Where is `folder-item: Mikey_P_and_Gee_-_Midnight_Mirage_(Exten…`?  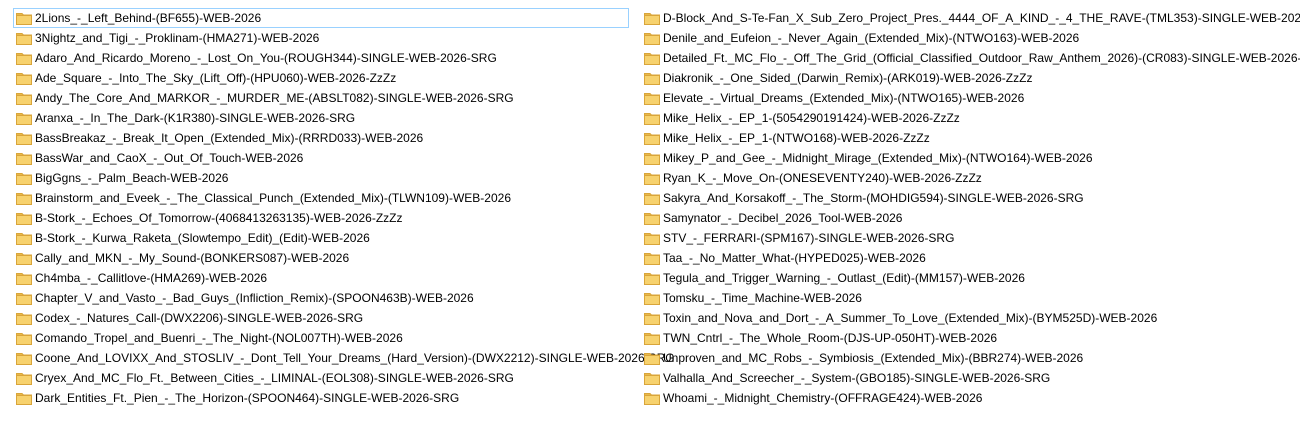 folder-item: Mikey_P_and_Gee_-_Midnight_Mirage_(Exten… is located at coordinates (970, 158).